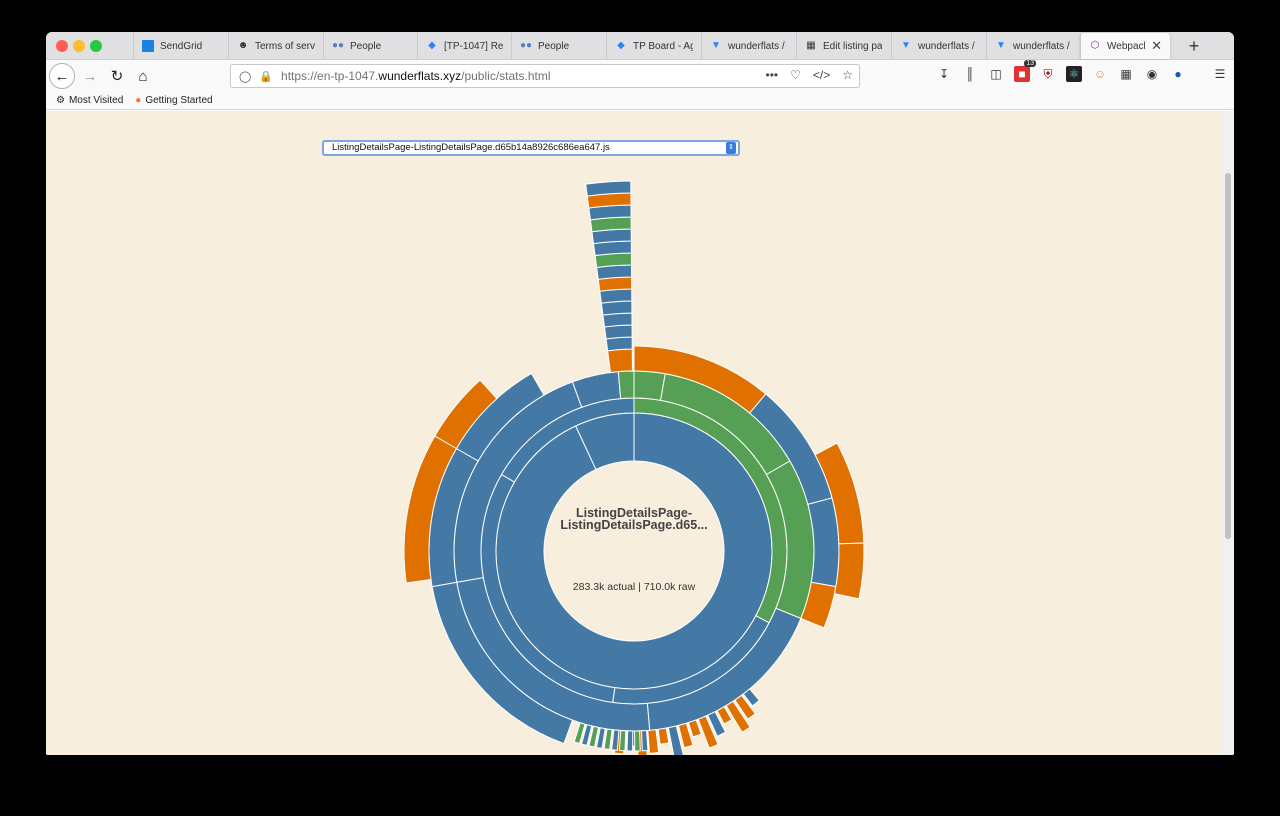  What do you see at coordinates (473, 46) in the screenshot?
I see `tab-title: [TP-1047] Re` at bounding box center [473, 46].